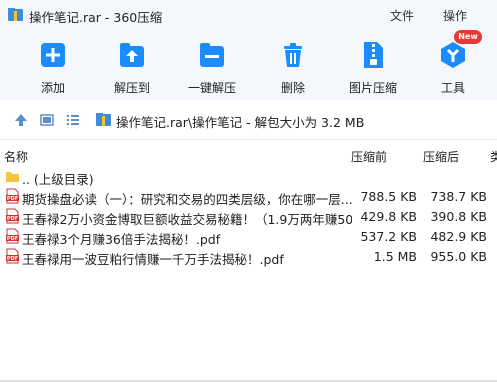 The image size is (497, 382). Describe the element at coordinates (21, 120) in the screenshot. I see `up-arrow-icon` at that location.